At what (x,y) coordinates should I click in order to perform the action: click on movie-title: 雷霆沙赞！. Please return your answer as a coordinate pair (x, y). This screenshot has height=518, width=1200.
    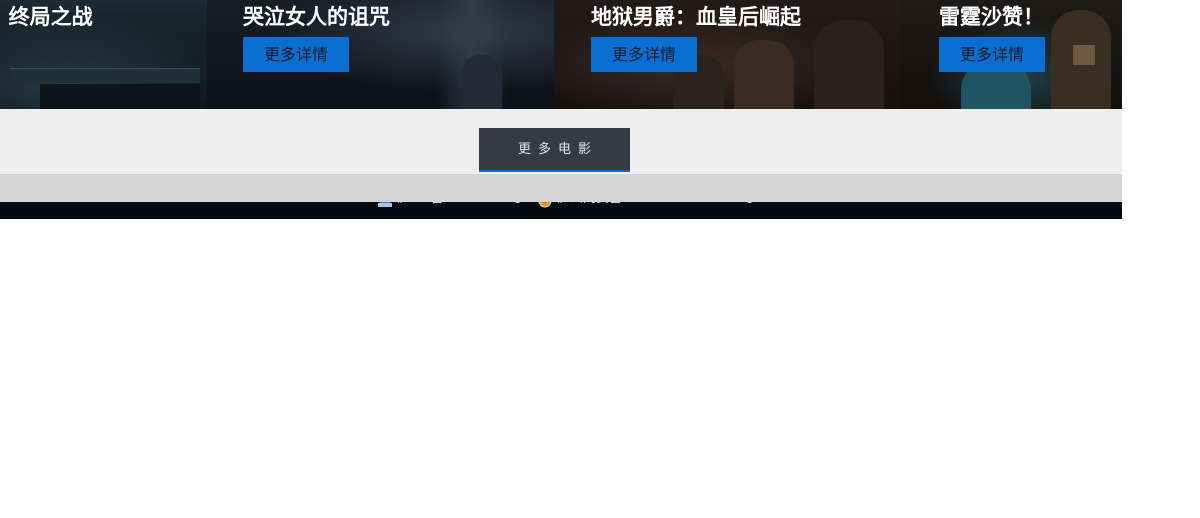
    Looking at the image, I should click on (991, 17).